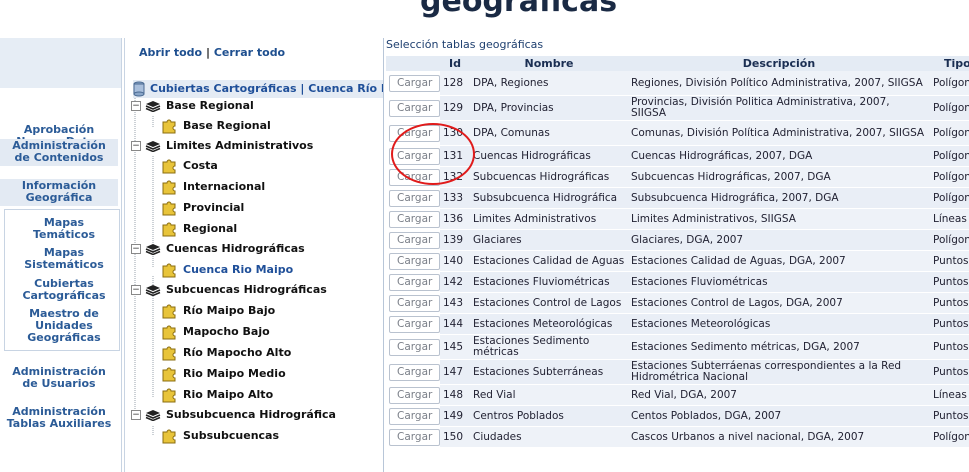 The height and width of the screenshot is (472, 969). I want to click on tree-leaf-label: Río Mapocho Alto, so click(237, 352).